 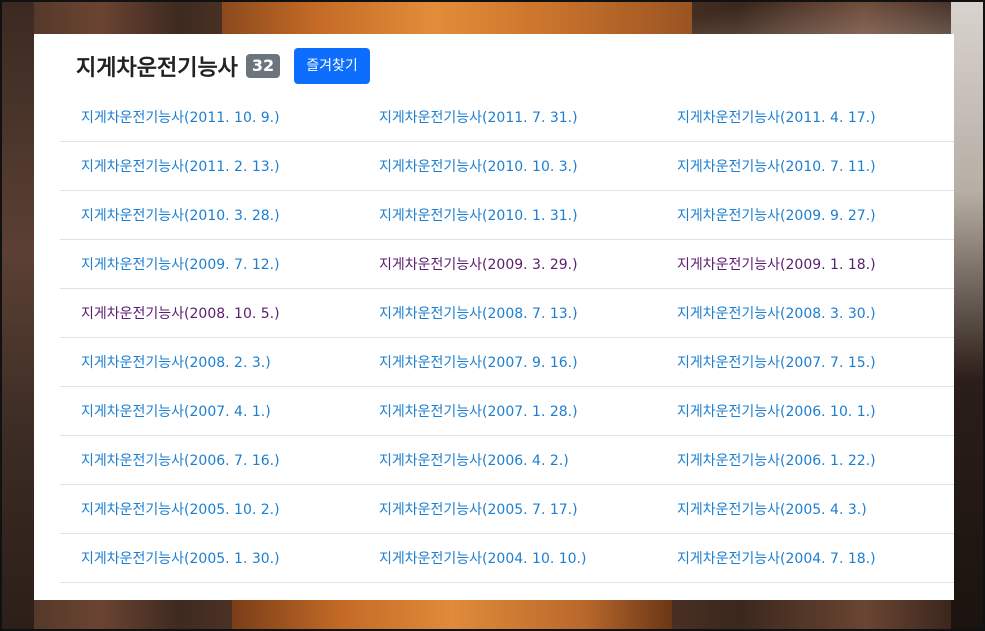 I want to click on list-item: 지게차운전기능사(2011. 2. 13.), so click(x=209, y=166).